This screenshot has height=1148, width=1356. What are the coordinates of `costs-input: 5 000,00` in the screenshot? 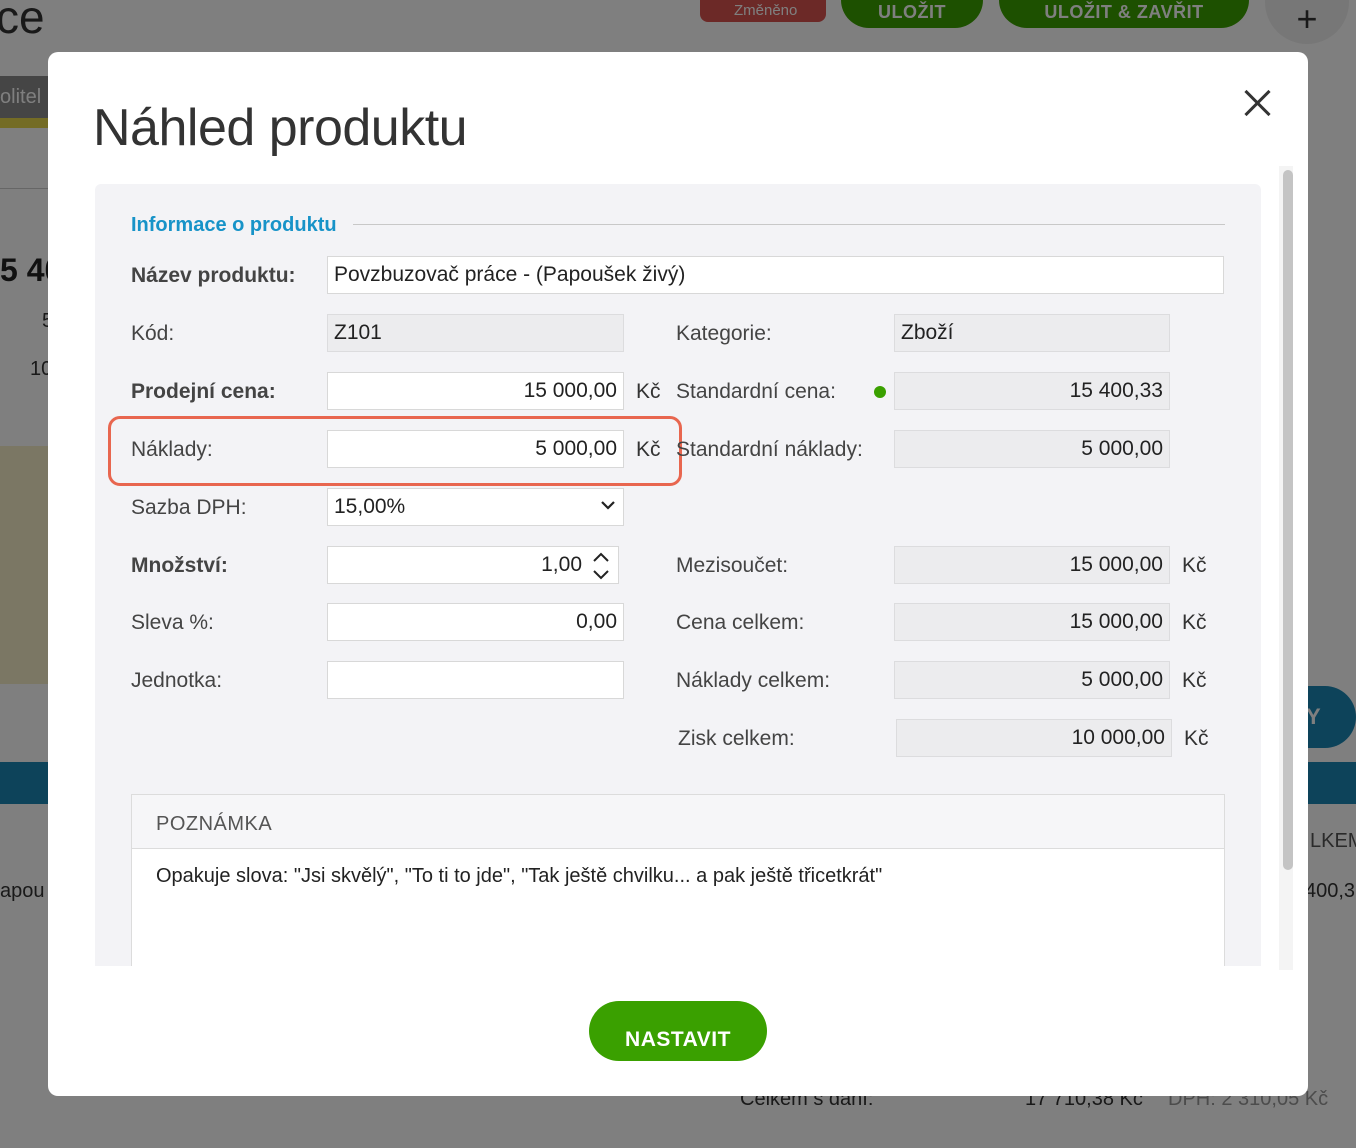 It's located at (475, 449).